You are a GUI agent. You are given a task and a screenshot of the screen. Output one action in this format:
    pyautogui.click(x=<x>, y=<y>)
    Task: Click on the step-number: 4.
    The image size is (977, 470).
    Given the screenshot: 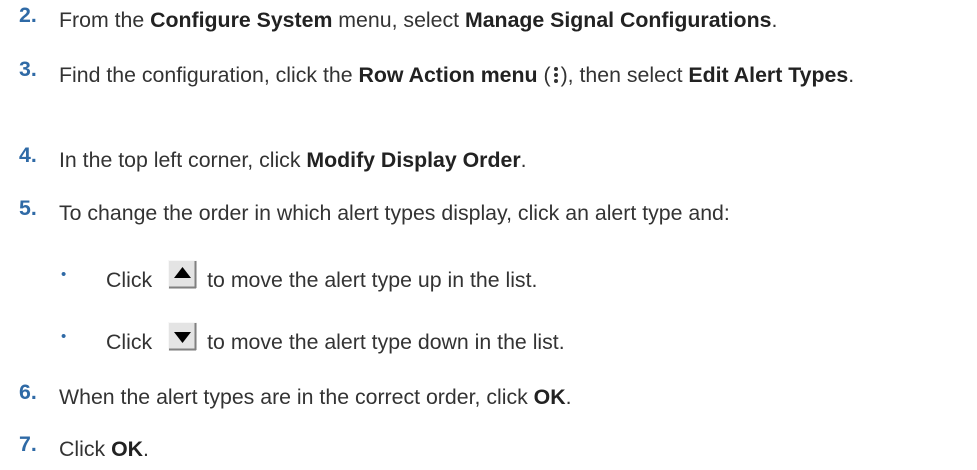 What is the action you would take?
    pyautogui.click(x=28, y=155)
    